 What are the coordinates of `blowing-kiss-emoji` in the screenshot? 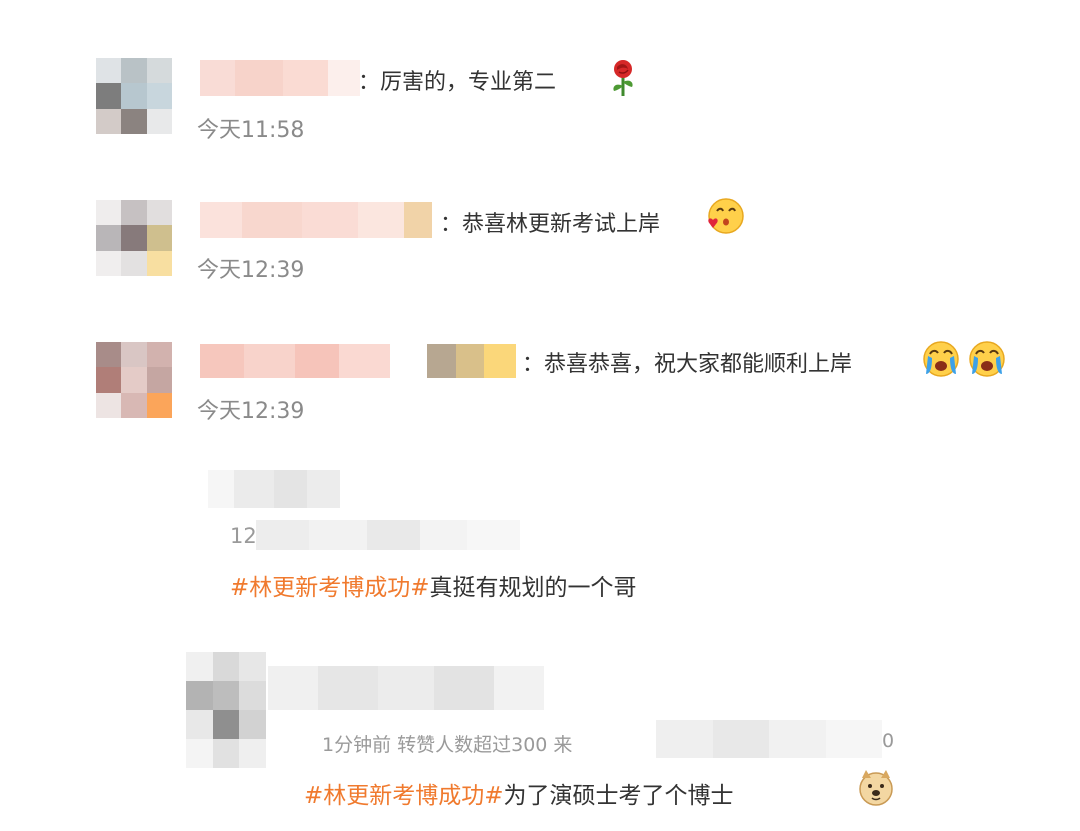 It's located at (726, 216).